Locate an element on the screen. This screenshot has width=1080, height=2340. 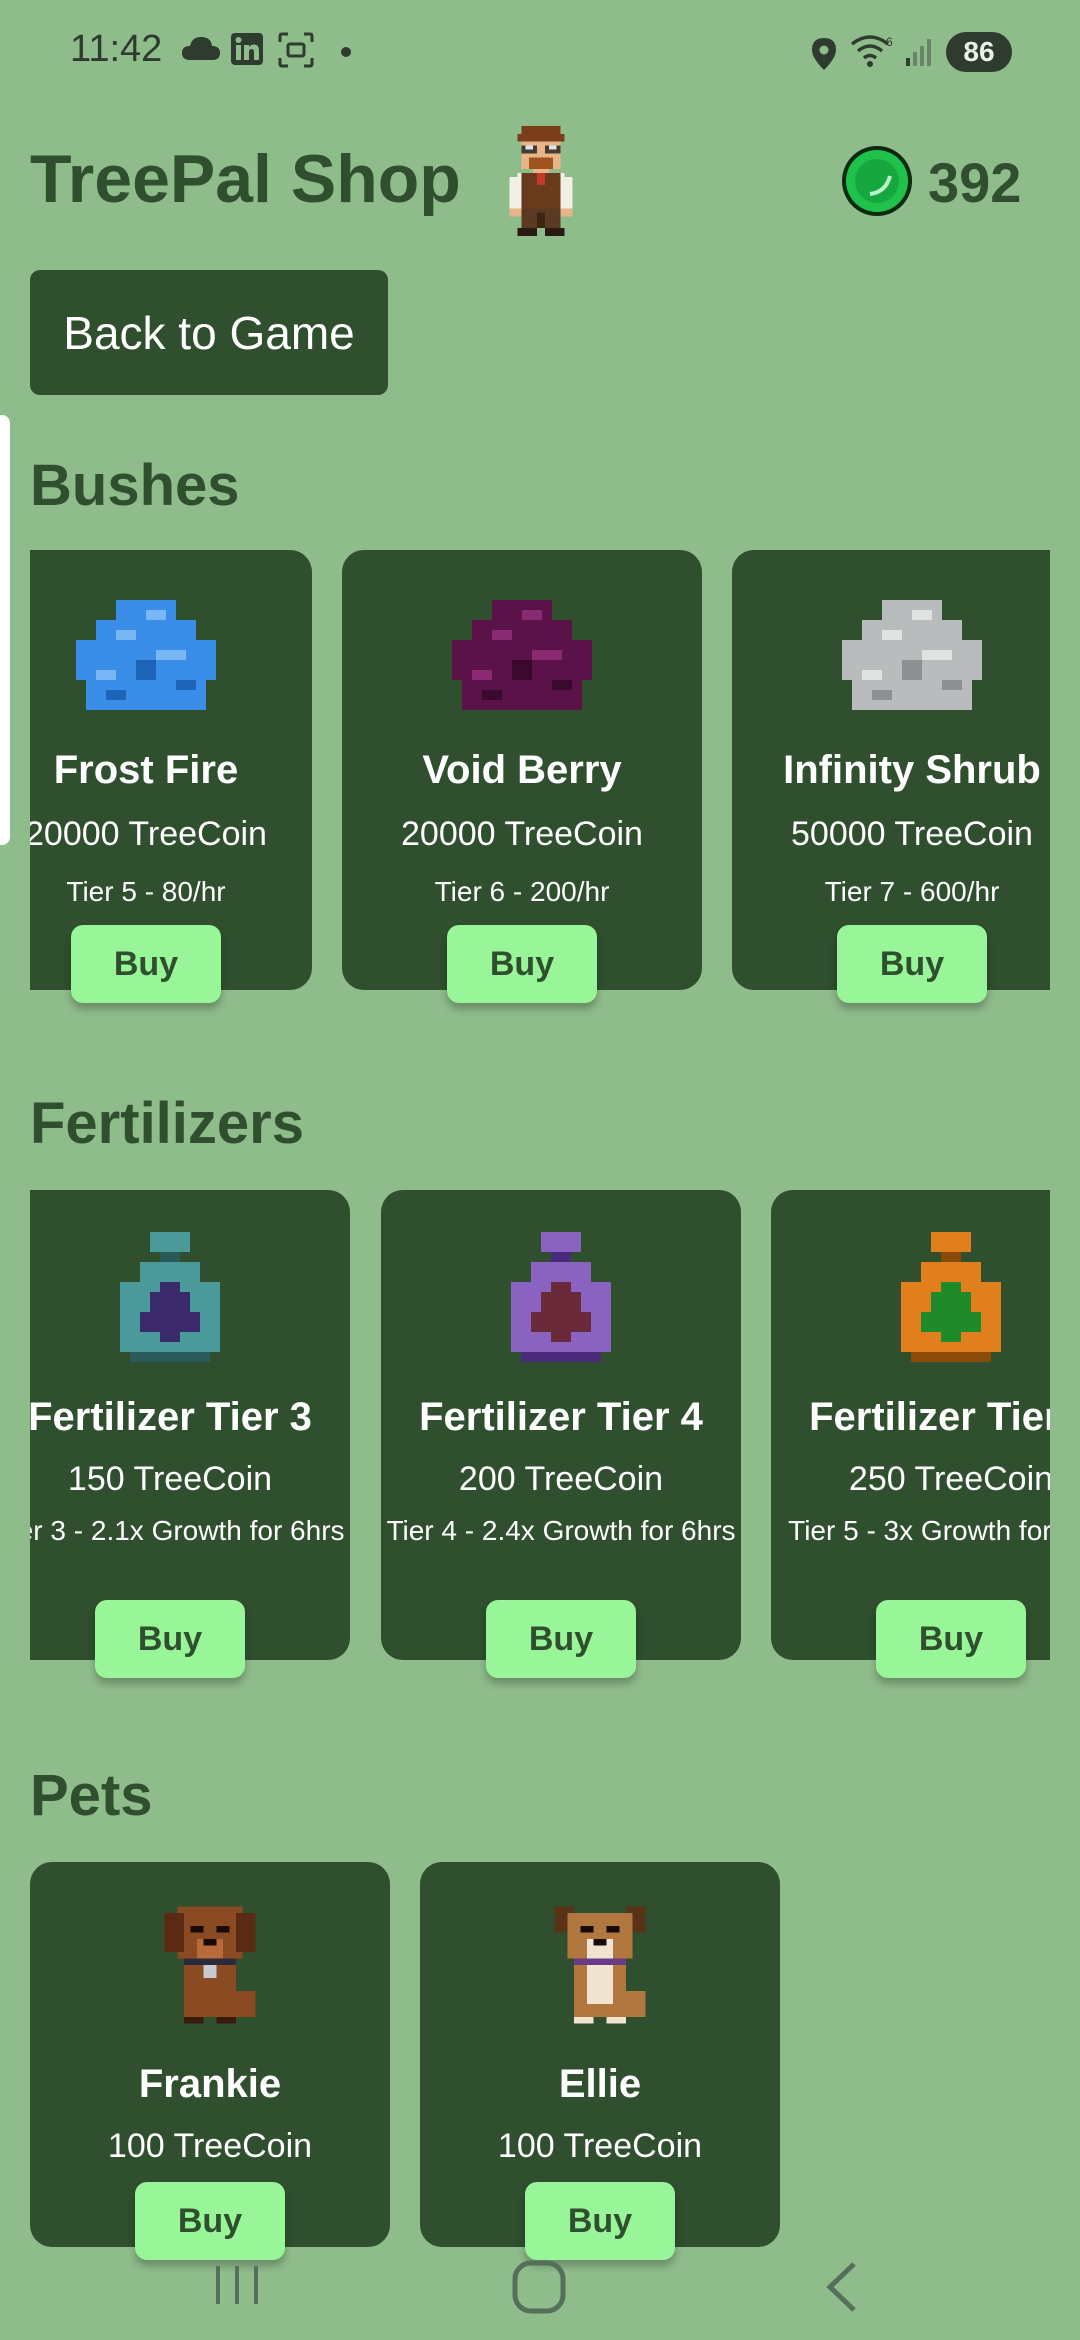
location-icon is located at coordinates (824, 54).